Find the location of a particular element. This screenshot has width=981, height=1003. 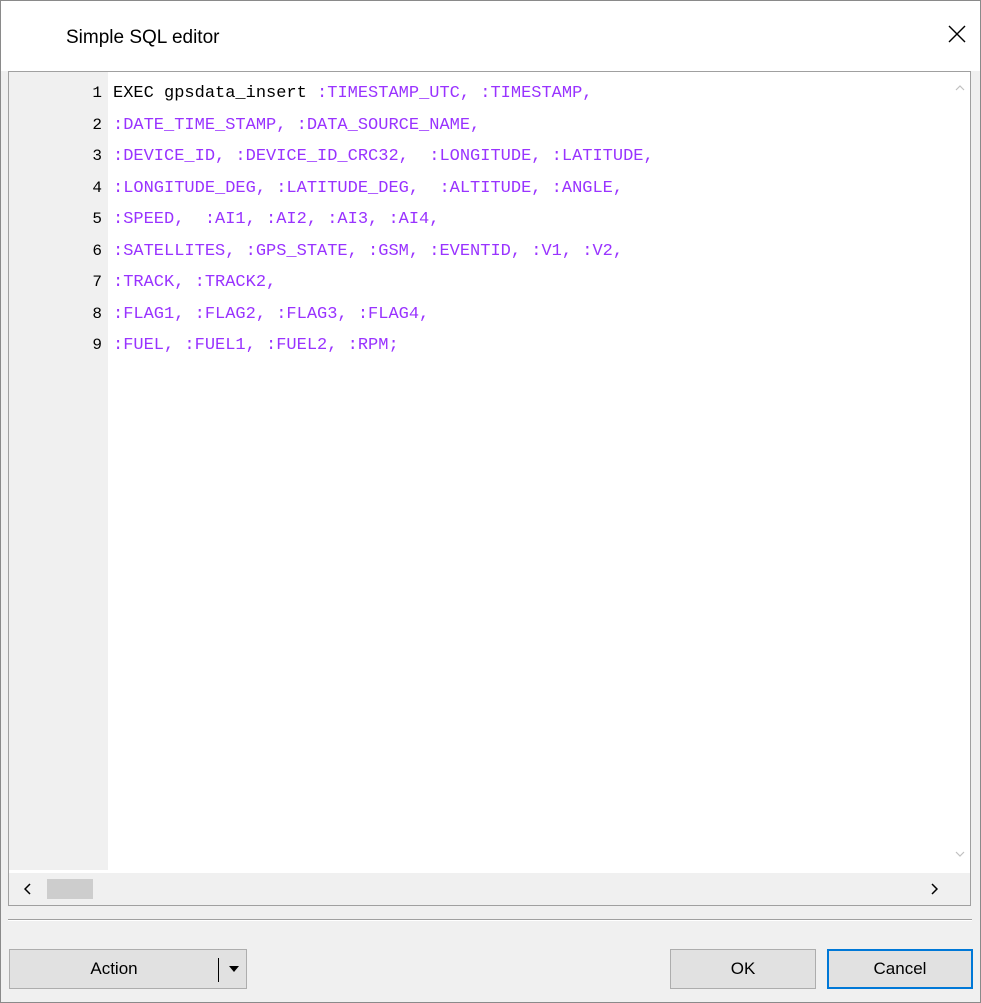

title-bar: Simple SQL editor is located at coordinates (490, 36).